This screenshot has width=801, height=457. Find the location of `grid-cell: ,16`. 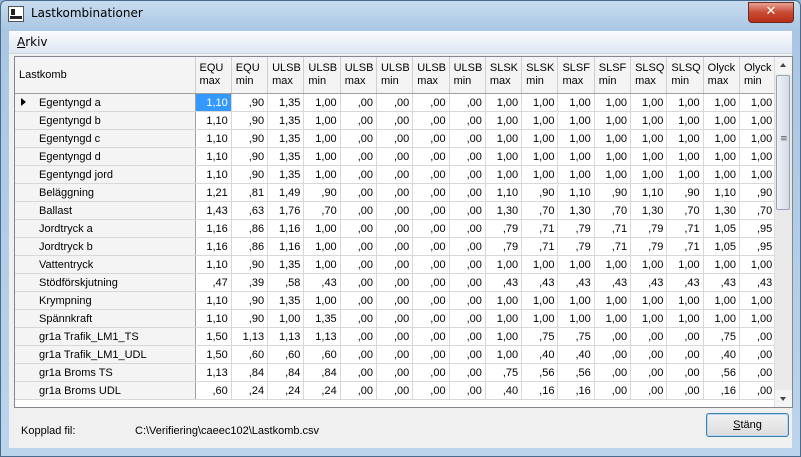

grid-cell: ,16 is located at coordinates (576, 390).